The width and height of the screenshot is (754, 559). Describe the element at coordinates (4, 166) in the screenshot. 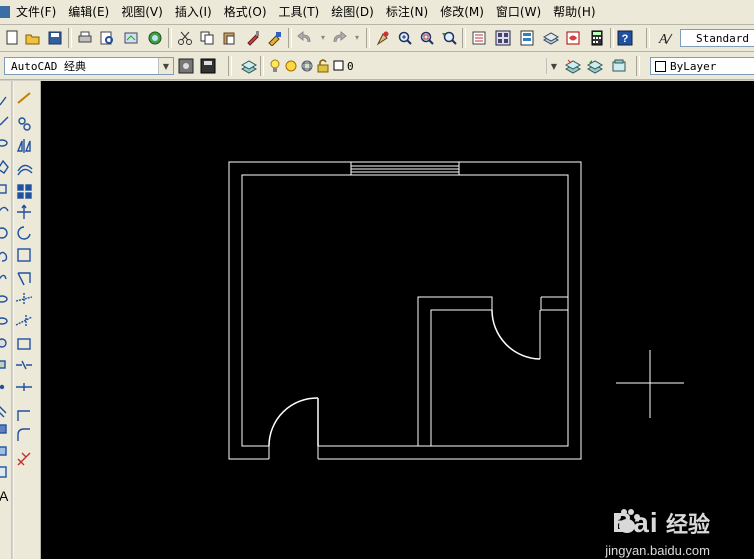

I see `polygon-icon` at that location.